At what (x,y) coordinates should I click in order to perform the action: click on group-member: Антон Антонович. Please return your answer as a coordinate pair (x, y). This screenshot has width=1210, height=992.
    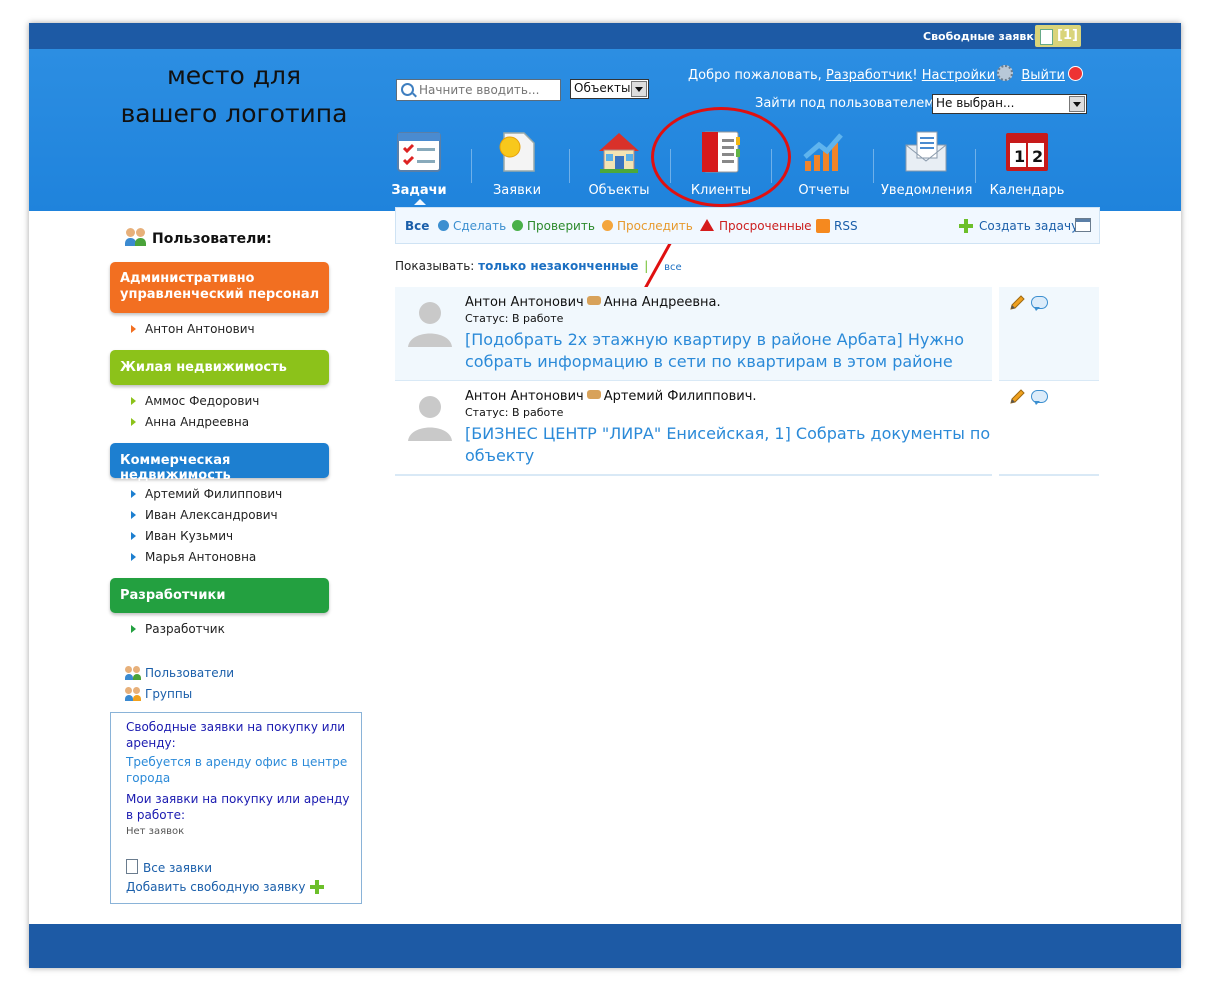
    Looking at the image, I should click on (193, 329).